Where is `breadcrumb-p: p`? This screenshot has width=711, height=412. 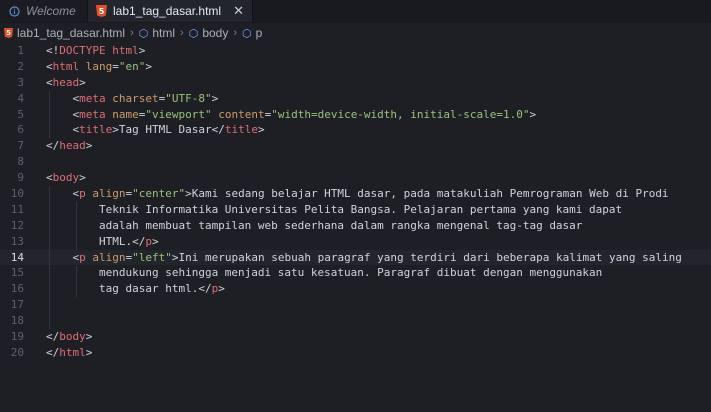
breadcrumb-p: p is located at coordinates (259, 33).